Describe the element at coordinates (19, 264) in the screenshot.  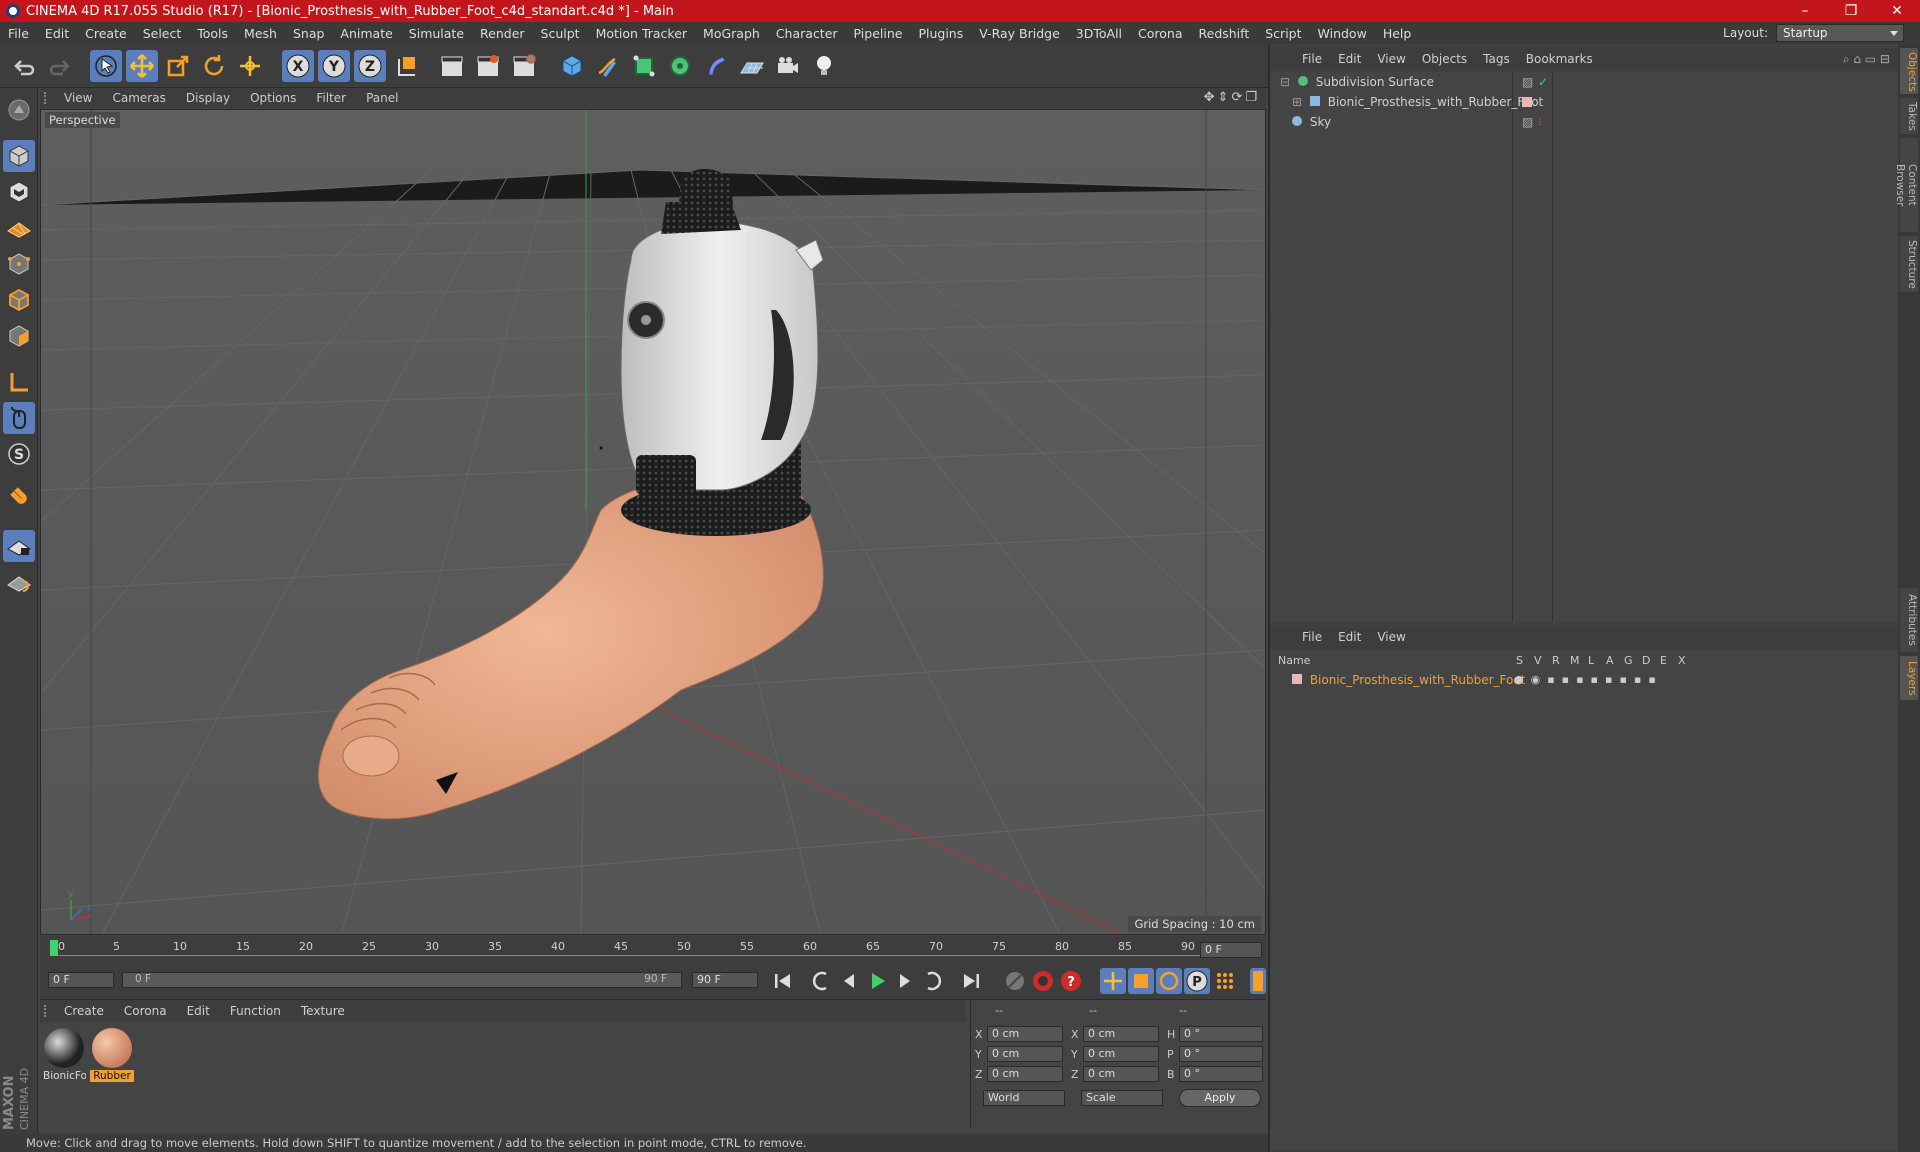
I see `points-mode-button` at that location.